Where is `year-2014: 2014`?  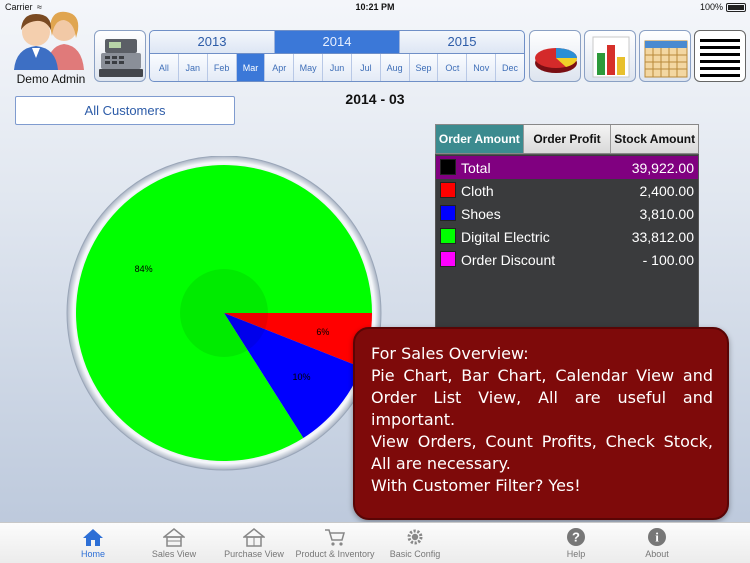 year-2014: 2014 is located at coordinates (337, 42).